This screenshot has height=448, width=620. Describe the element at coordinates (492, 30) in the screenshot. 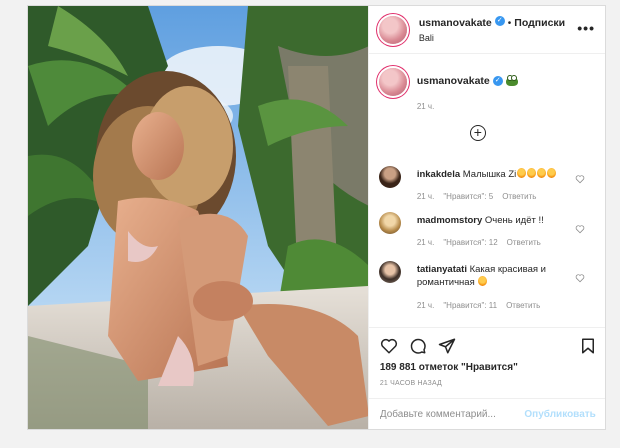

I see `author-info: usmanovakate ✓ • Подписки Bali` at that location.